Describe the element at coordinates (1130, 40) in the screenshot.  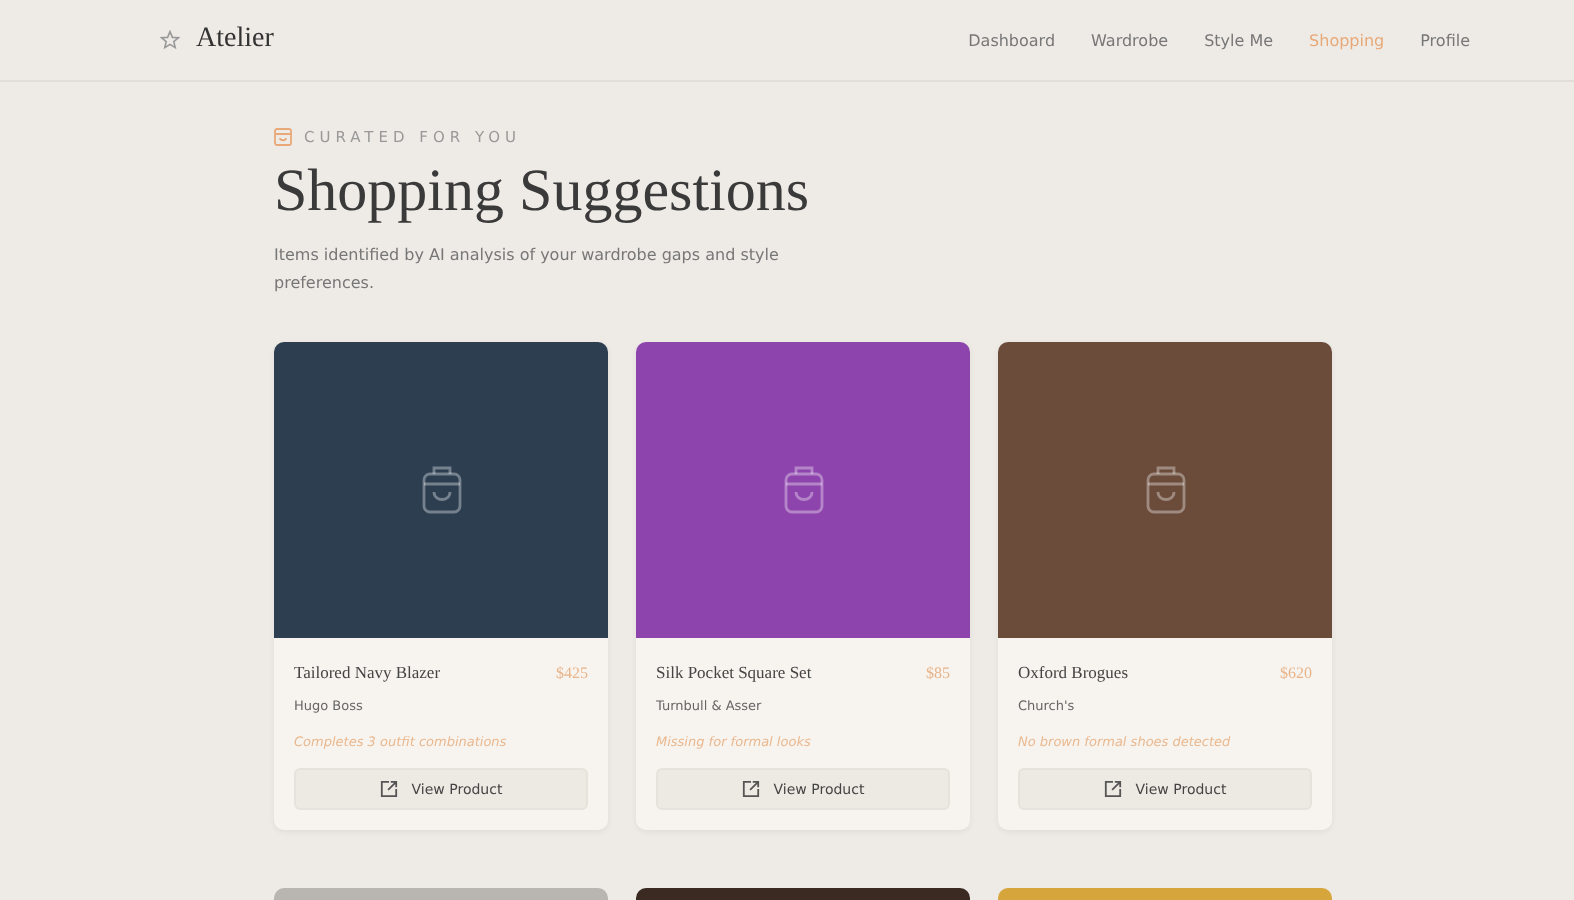
I see `nav-link: Wardrobe` at that location.